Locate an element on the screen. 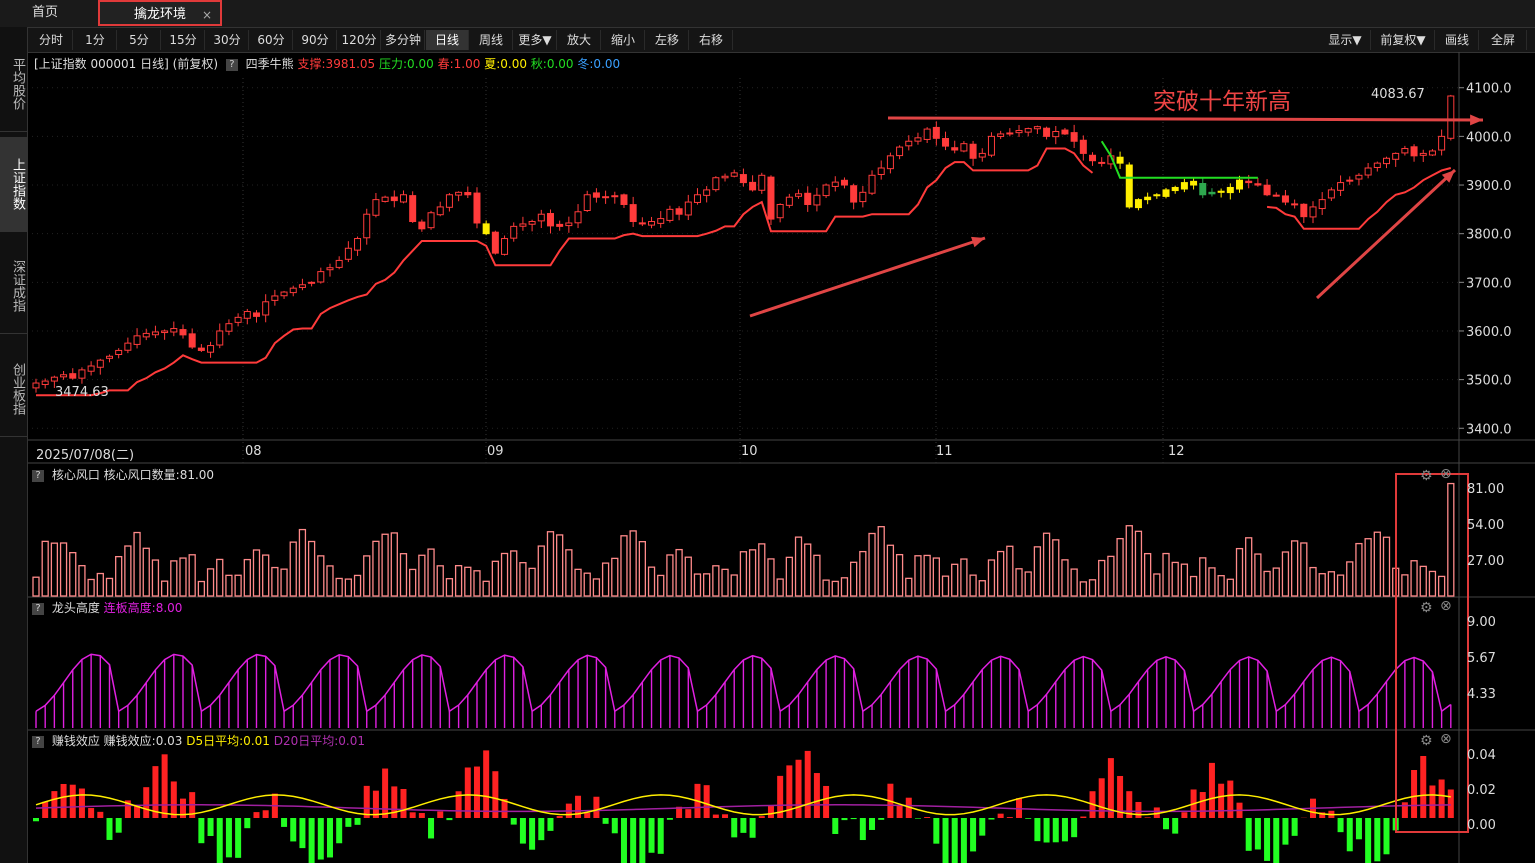 This screenshot has width=1535, height=863. x-axis-month-09: 09 is located at coordinates (495, 451).